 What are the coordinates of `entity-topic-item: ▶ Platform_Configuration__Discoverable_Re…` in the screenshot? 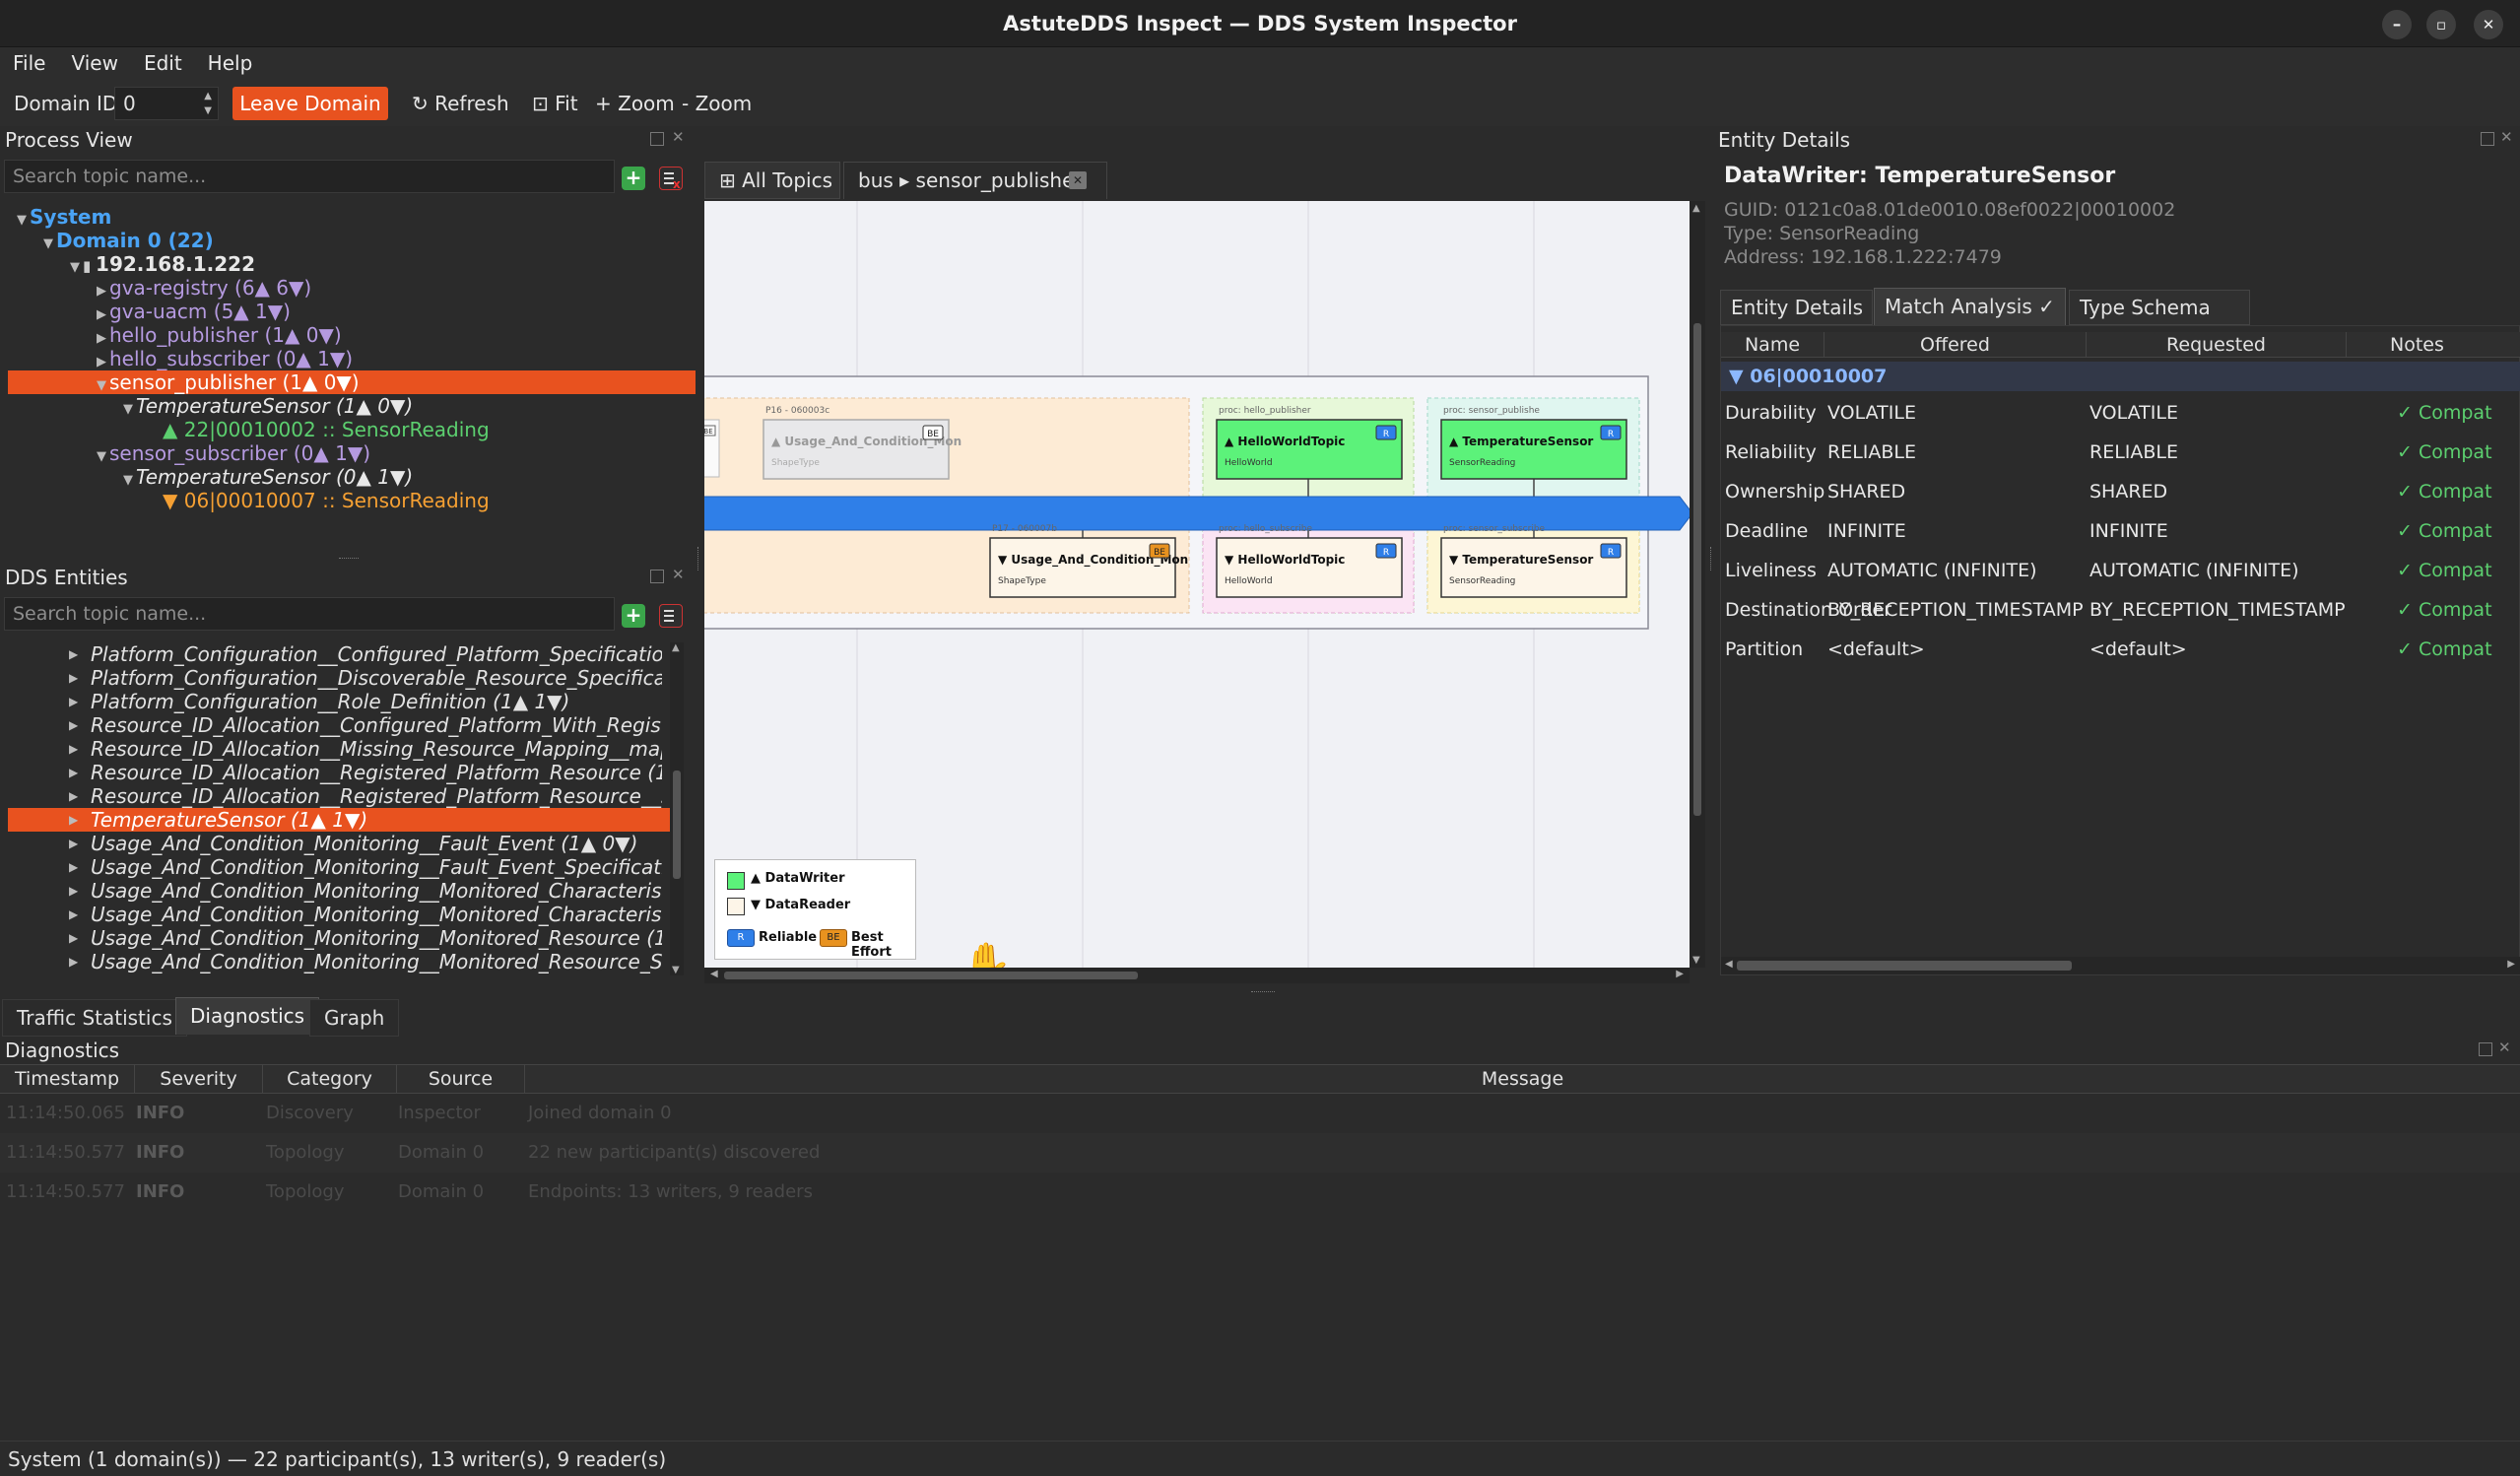 It's located at (331, 678).